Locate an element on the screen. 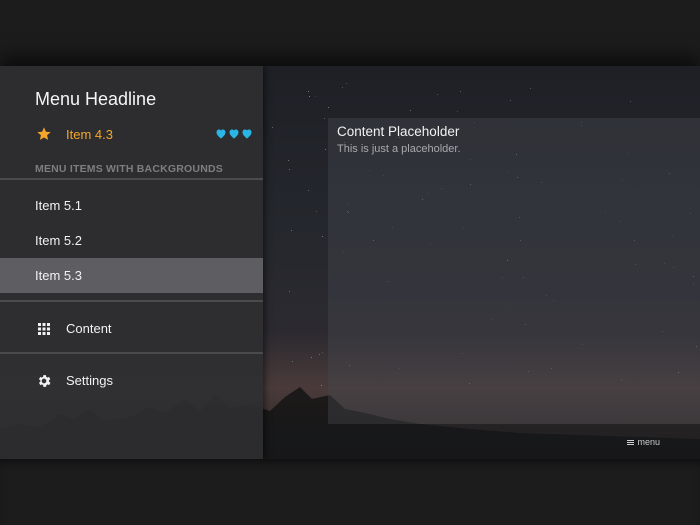 The width and height of the screenshot is (700, 525). gear-icon is located at coordinates (44, 381).